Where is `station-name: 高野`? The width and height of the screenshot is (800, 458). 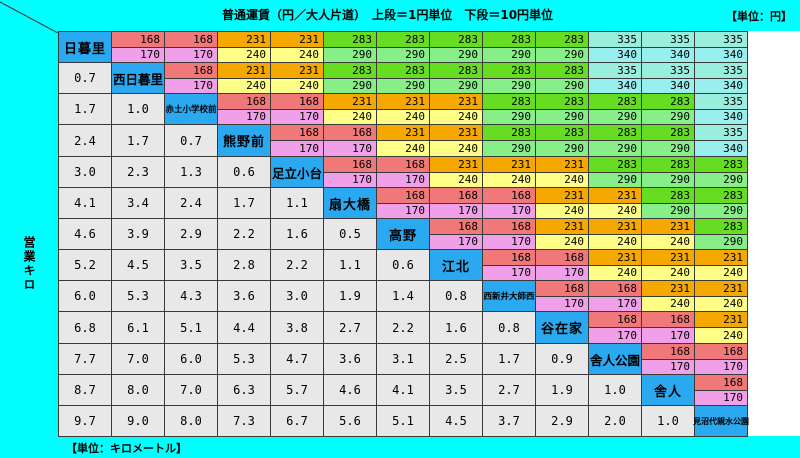
station-name: 高野 is located at coordinates (403, 234).